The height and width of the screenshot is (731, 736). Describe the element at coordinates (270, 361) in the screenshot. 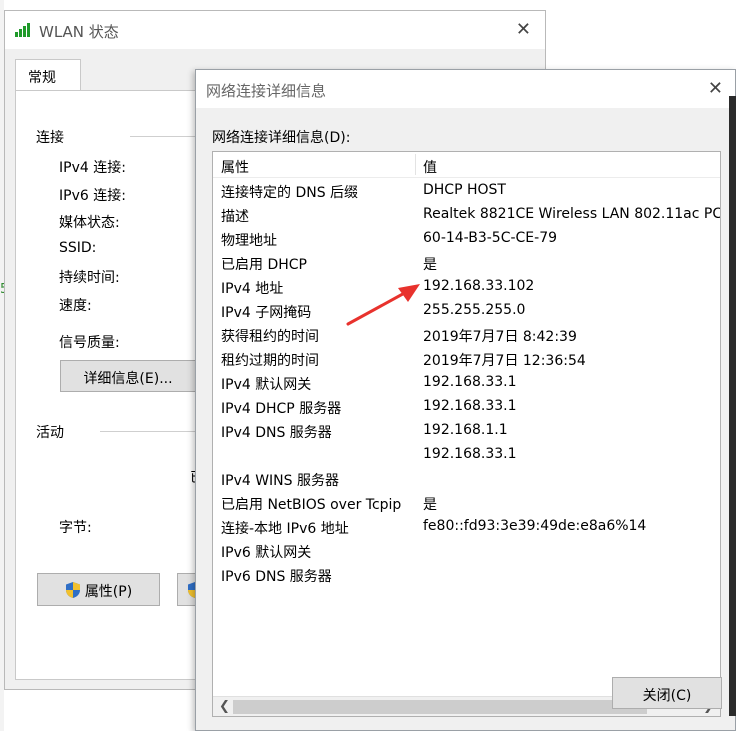

I see `property-cell: 租约过期的时间` at that location.